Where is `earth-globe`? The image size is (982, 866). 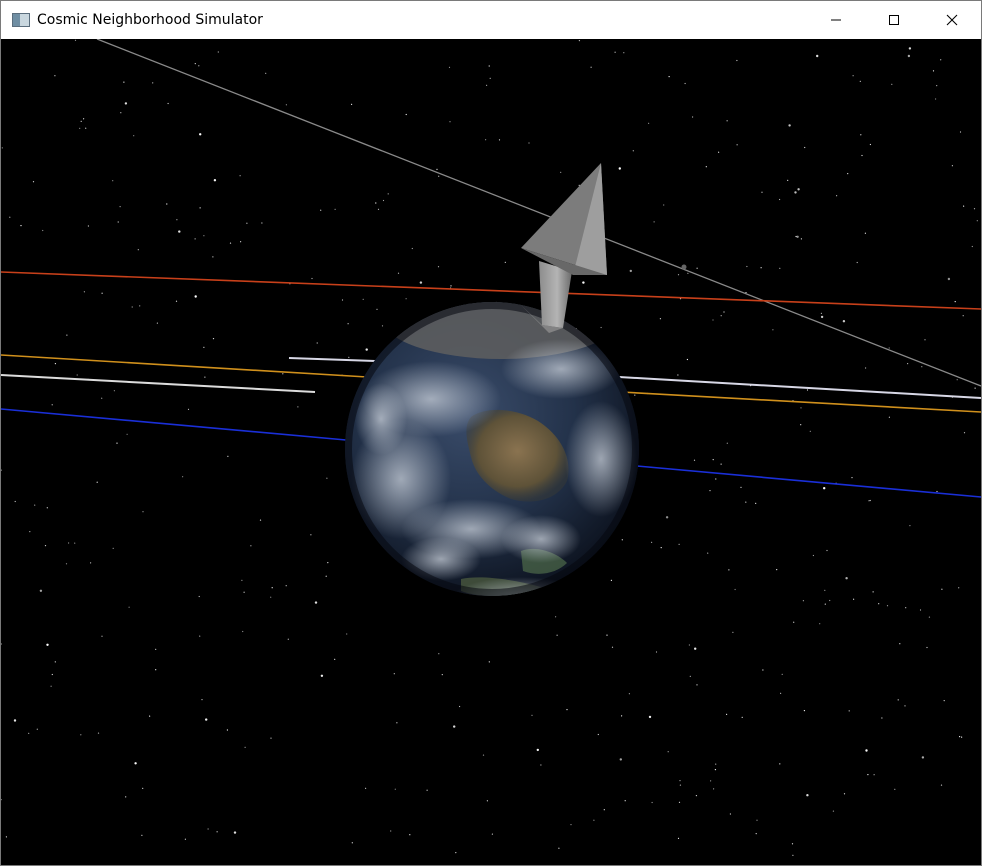 earth-globe is located at coordinates (492, 448).